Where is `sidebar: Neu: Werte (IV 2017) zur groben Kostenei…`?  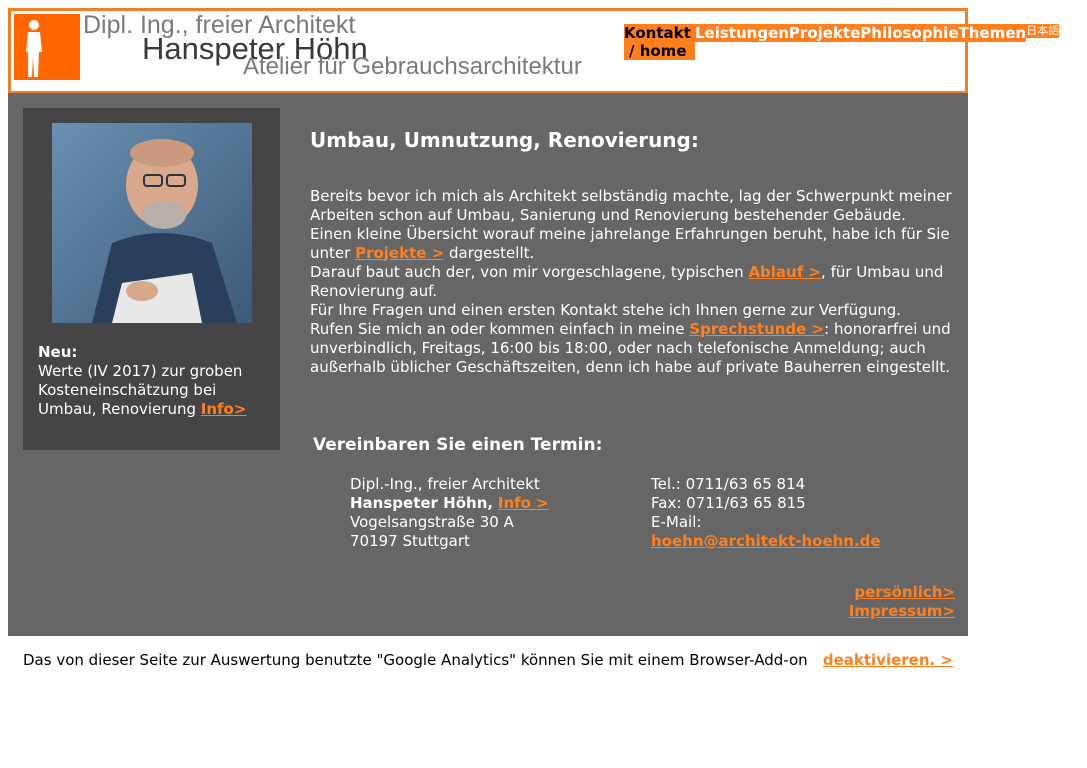 sidebar: Neu: Werte (IV 2017) zur groben Kostenei… is located at coordinates (151, 279).